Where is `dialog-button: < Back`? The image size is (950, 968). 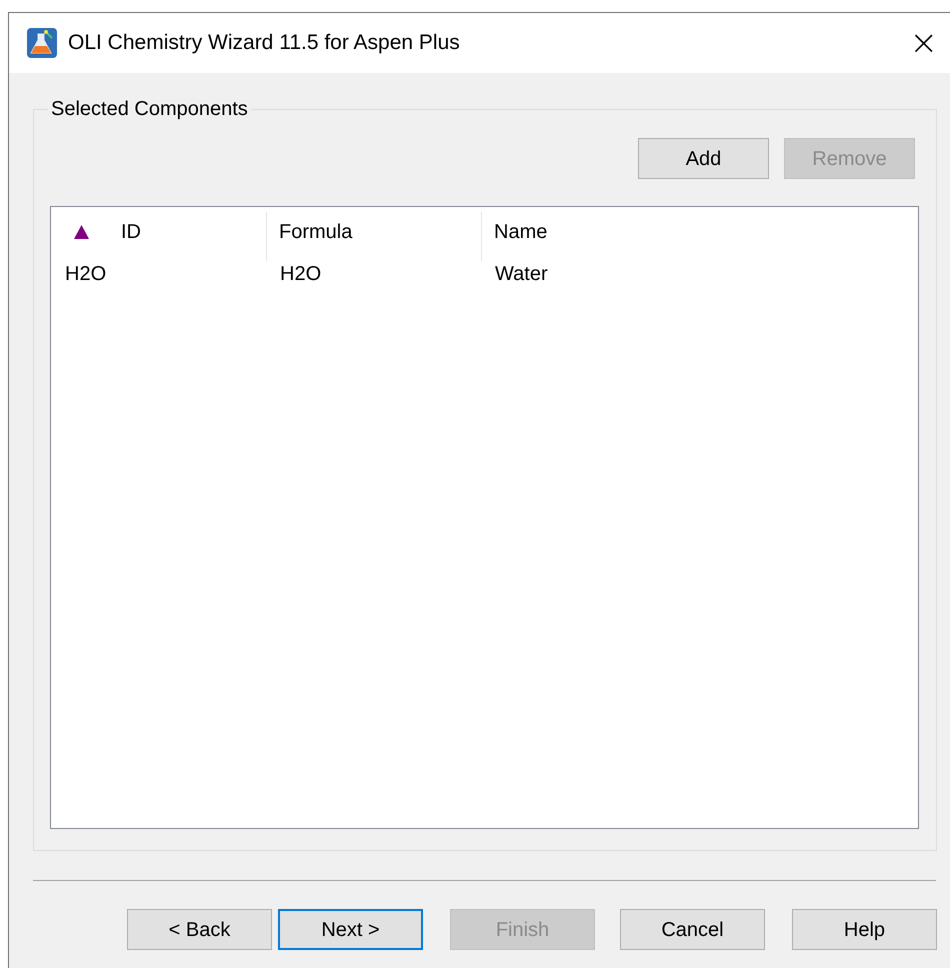 dialog-button: < Back is located at coordinates (199, 929).